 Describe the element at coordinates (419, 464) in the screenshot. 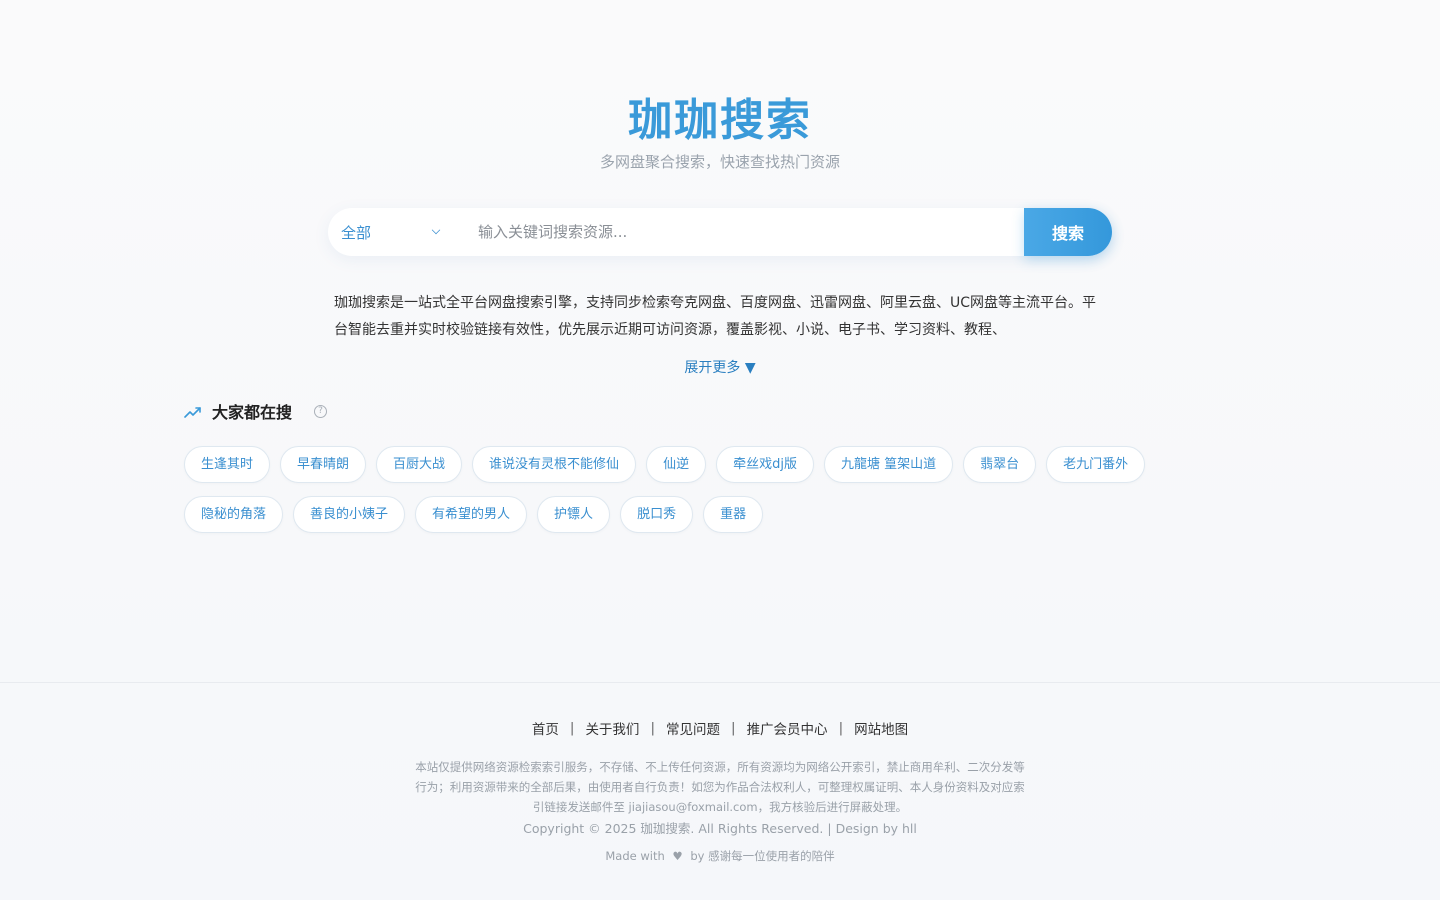

I see `trending-tag: 百厨大战` at that location.